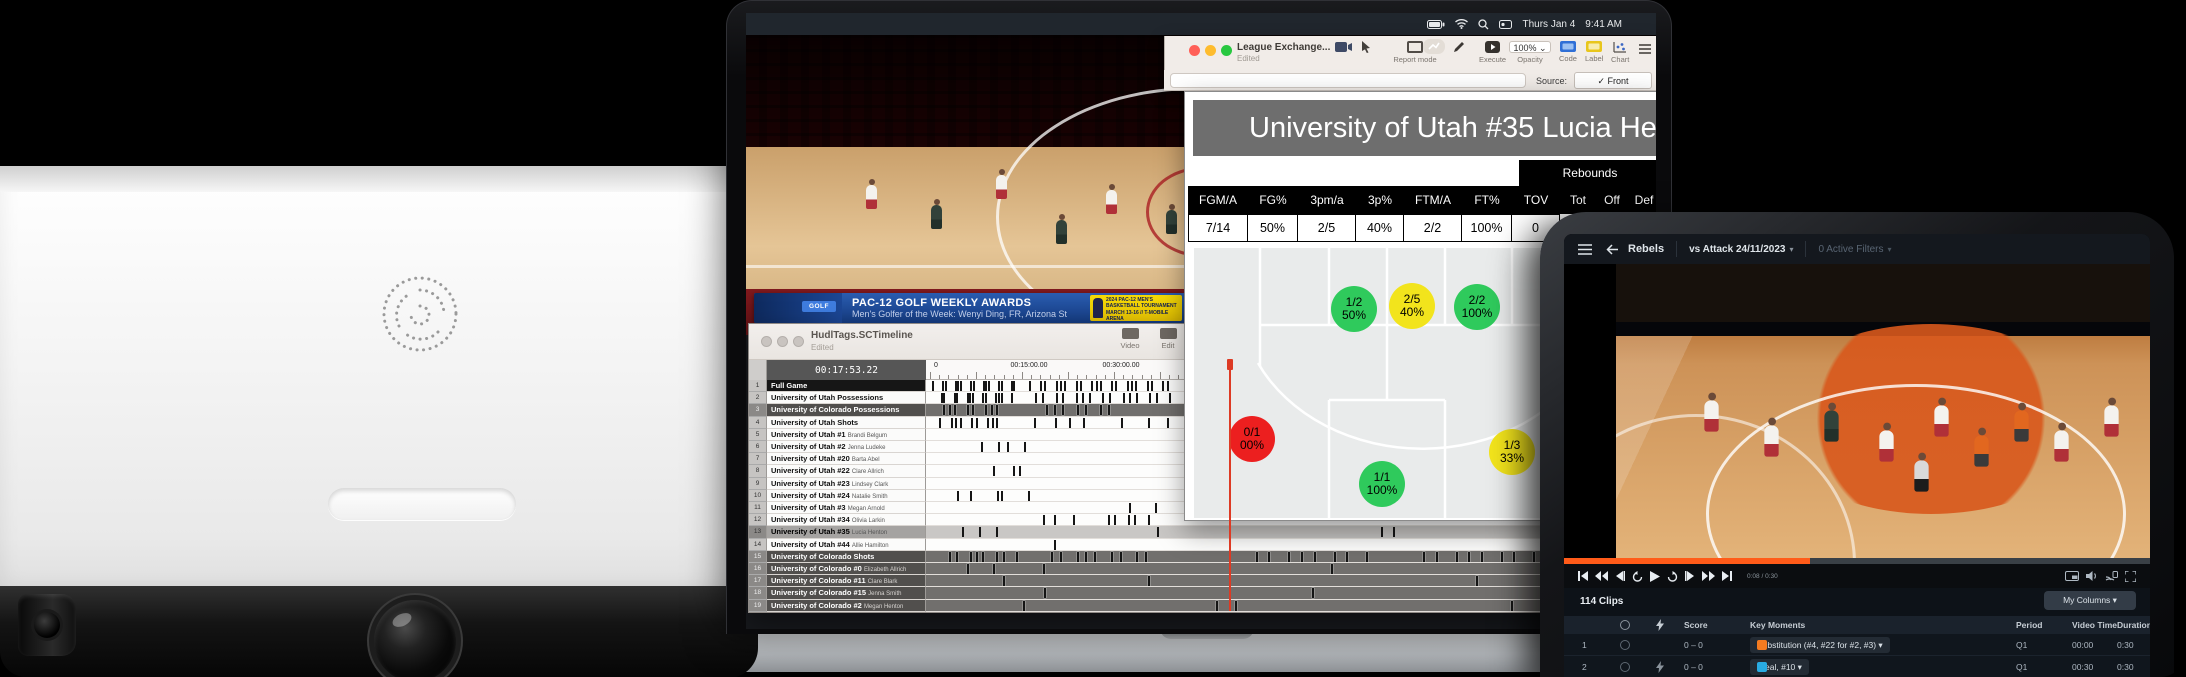  What do you see at coordinates (2090, 600) in the screenshot?
I see `my-columns-button: My Columns ▾` at bounding box center [2090, 600].